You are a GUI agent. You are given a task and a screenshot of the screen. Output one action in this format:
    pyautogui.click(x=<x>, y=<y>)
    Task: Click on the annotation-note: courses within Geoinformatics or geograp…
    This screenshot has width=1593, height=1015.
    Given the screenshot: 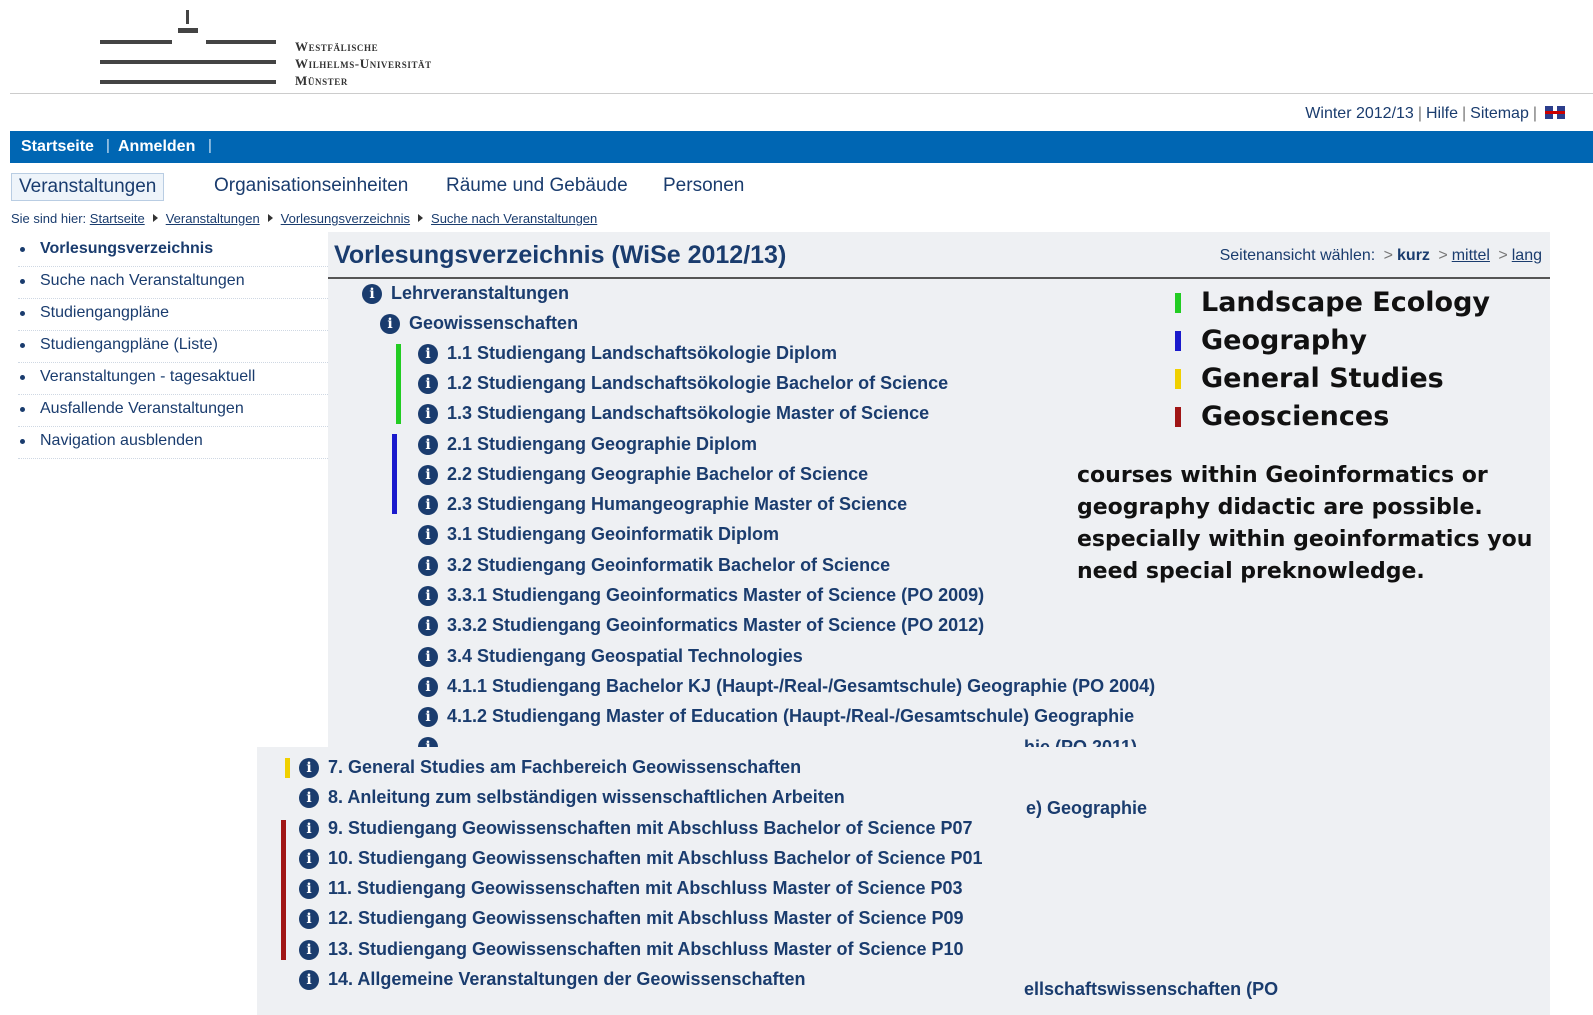 What is the action you would take?
    pyautogui.click(x=1305, y=523)
    